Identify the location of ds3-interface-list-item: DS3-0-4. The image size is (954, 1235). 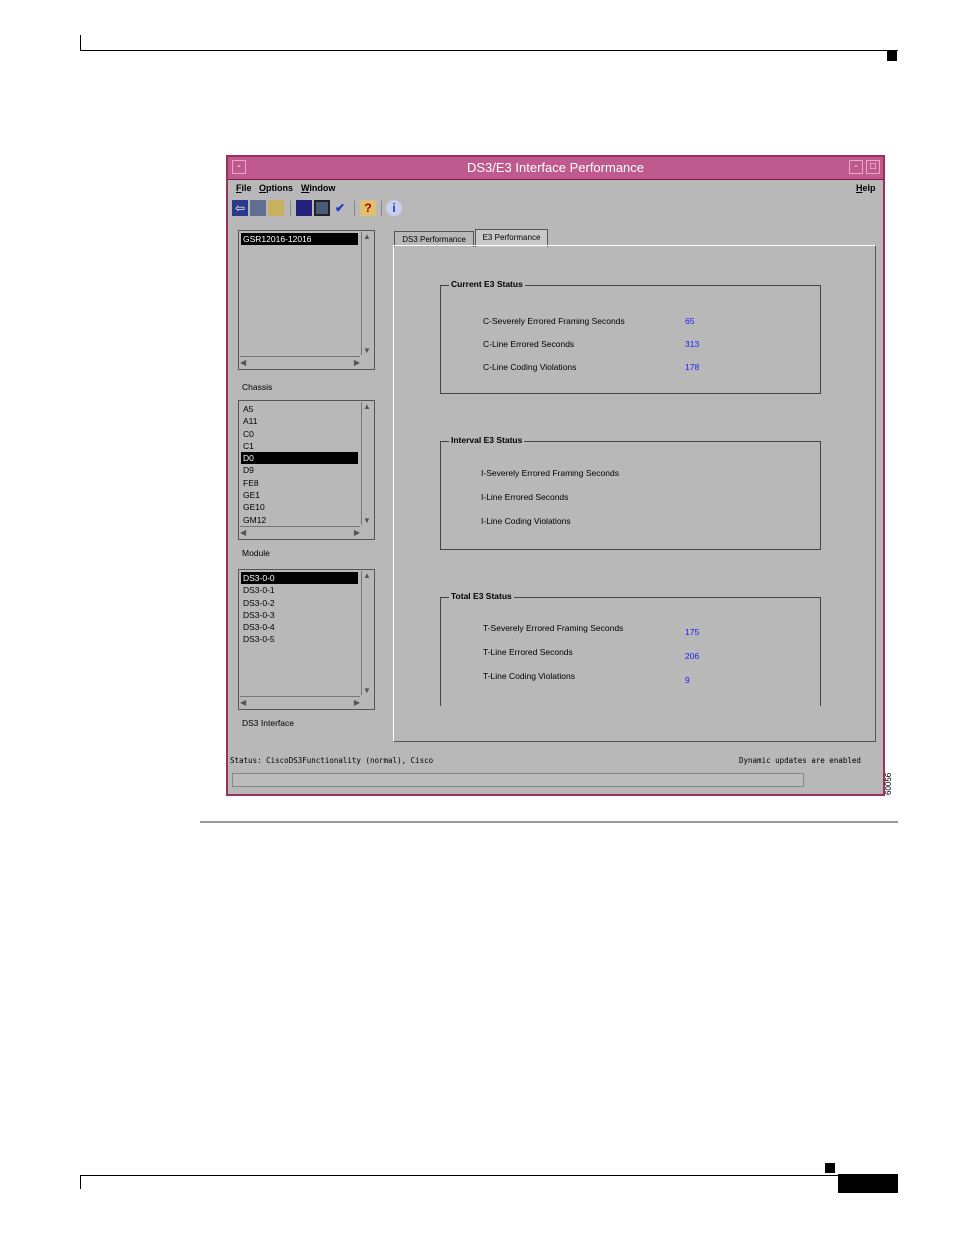
(299, 627).